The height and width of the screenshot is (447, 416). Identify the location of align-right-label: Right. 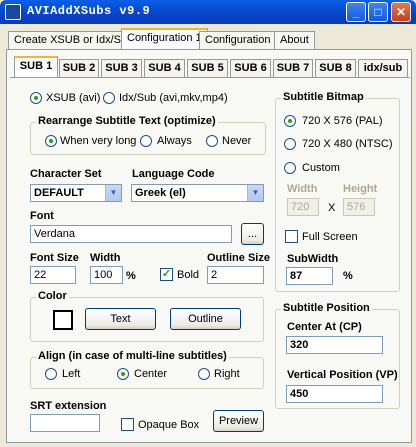
(227, 374).